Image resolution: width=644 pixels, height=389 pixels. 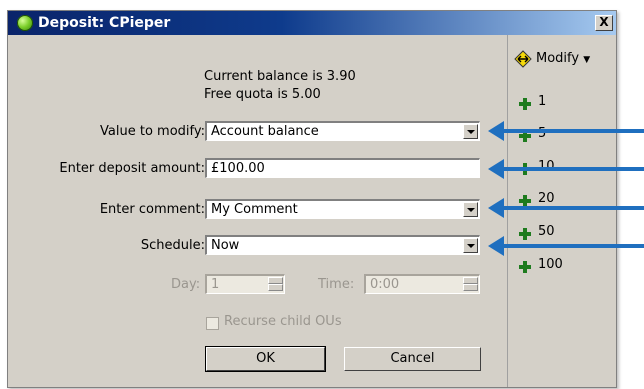 What do you see at coordinates (280, 76) in the screenshot?
I see `balance-text: Current balance is 3.90` at bounding box center [280, 76].